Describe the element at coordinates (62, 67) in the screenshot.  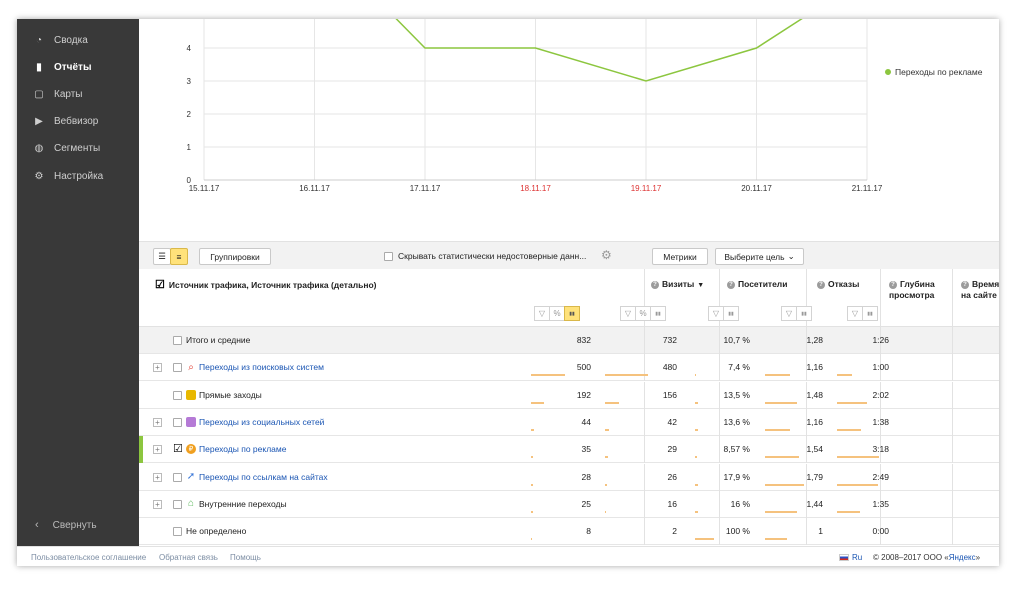
I see `sidebar-item-1: ▮ Отчёты` at that location.